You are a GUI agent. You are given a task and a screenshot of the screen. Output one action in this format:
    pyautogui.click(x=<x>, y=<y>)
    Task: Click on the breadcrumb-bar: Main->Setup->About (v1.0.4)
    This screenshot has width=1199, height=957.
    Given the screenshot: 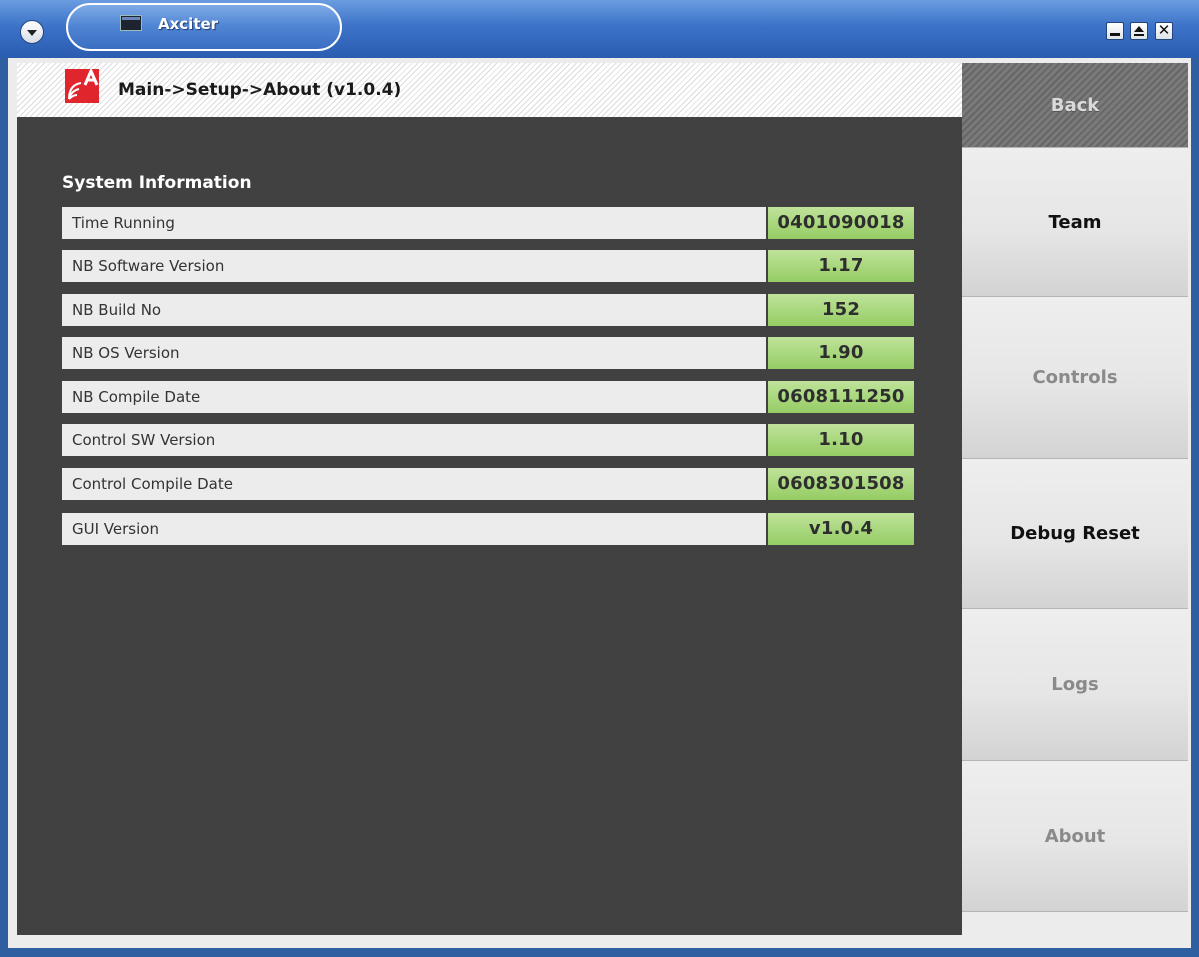 What is the action you would take?
    pyautogui.click(x=489, y=90)
    